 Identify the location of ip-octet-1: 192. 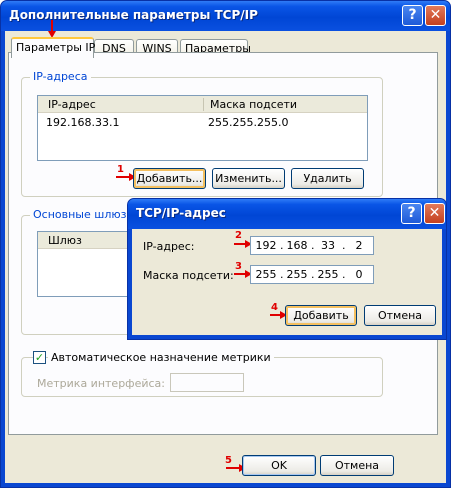
(266, 245).